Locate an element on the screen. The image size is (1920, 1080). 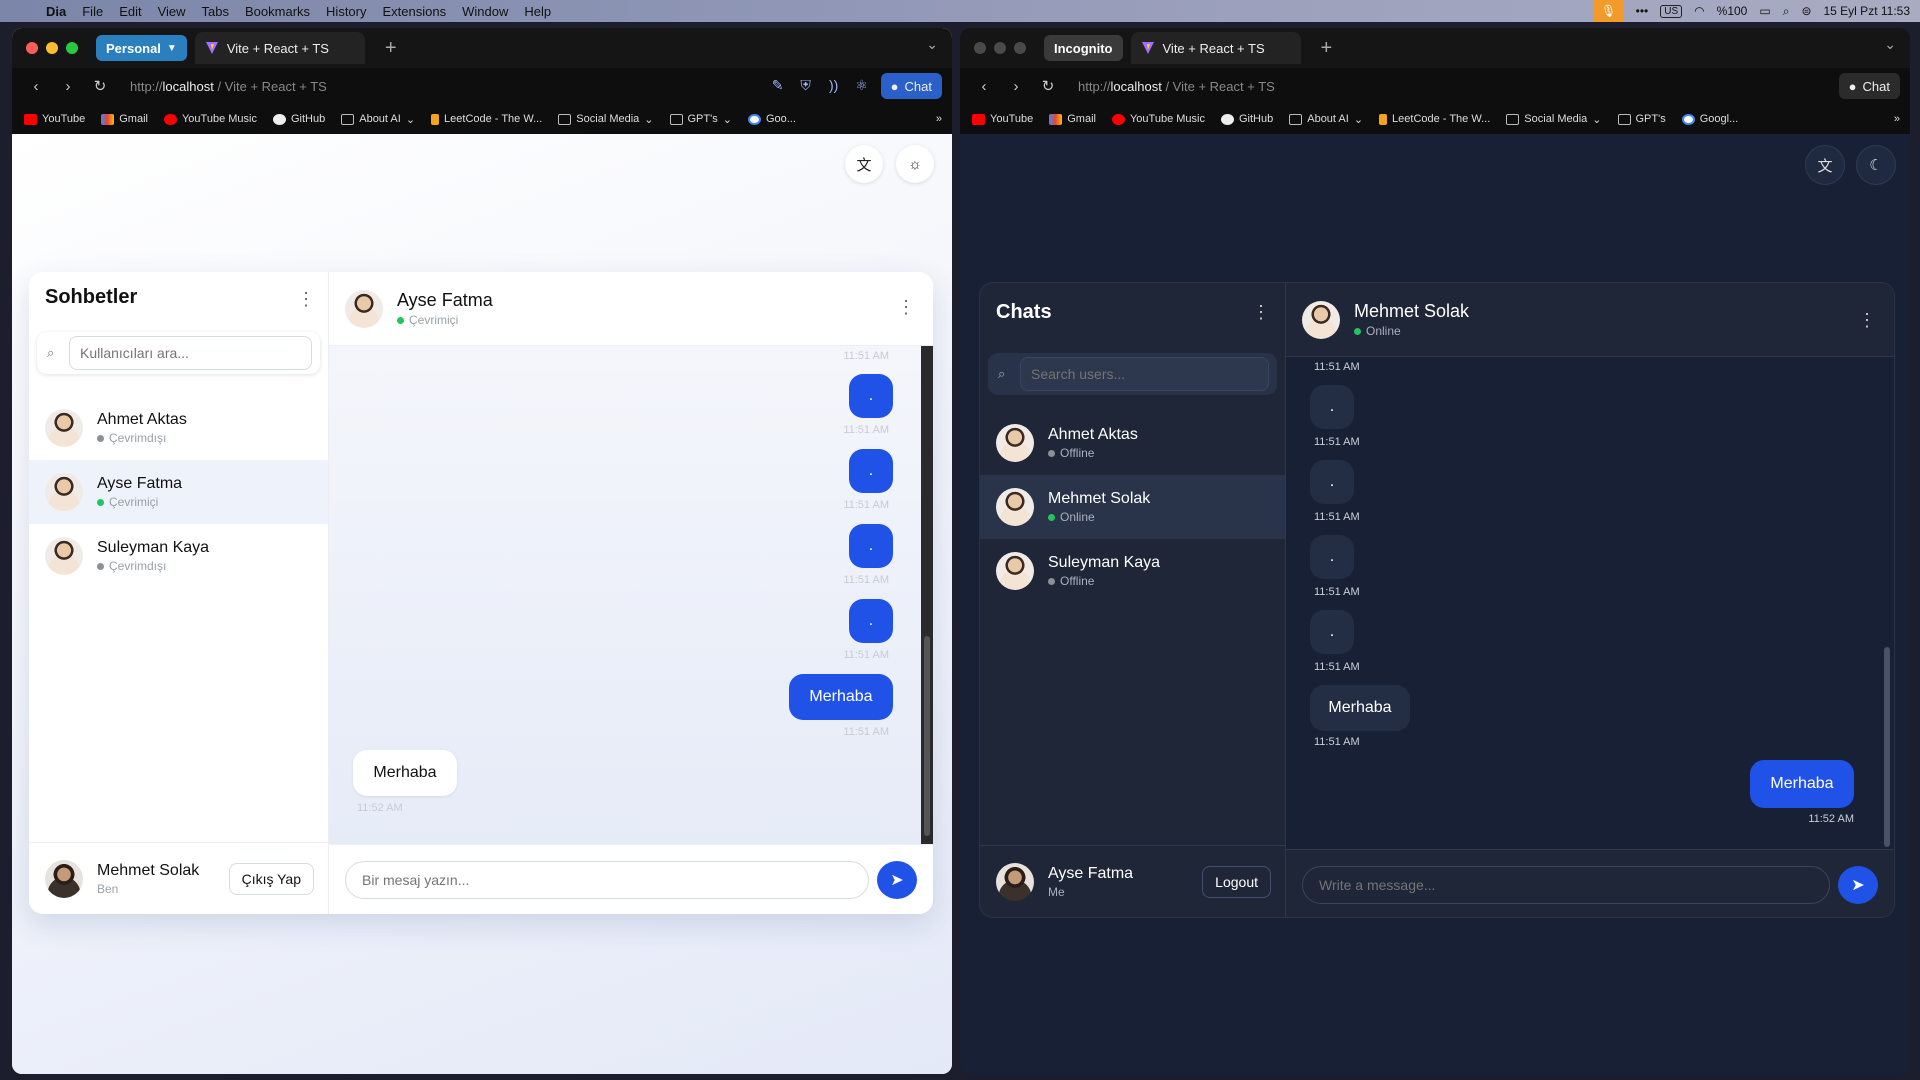
control-center-icon: ⊜ is located at coordinates (1806, 11).